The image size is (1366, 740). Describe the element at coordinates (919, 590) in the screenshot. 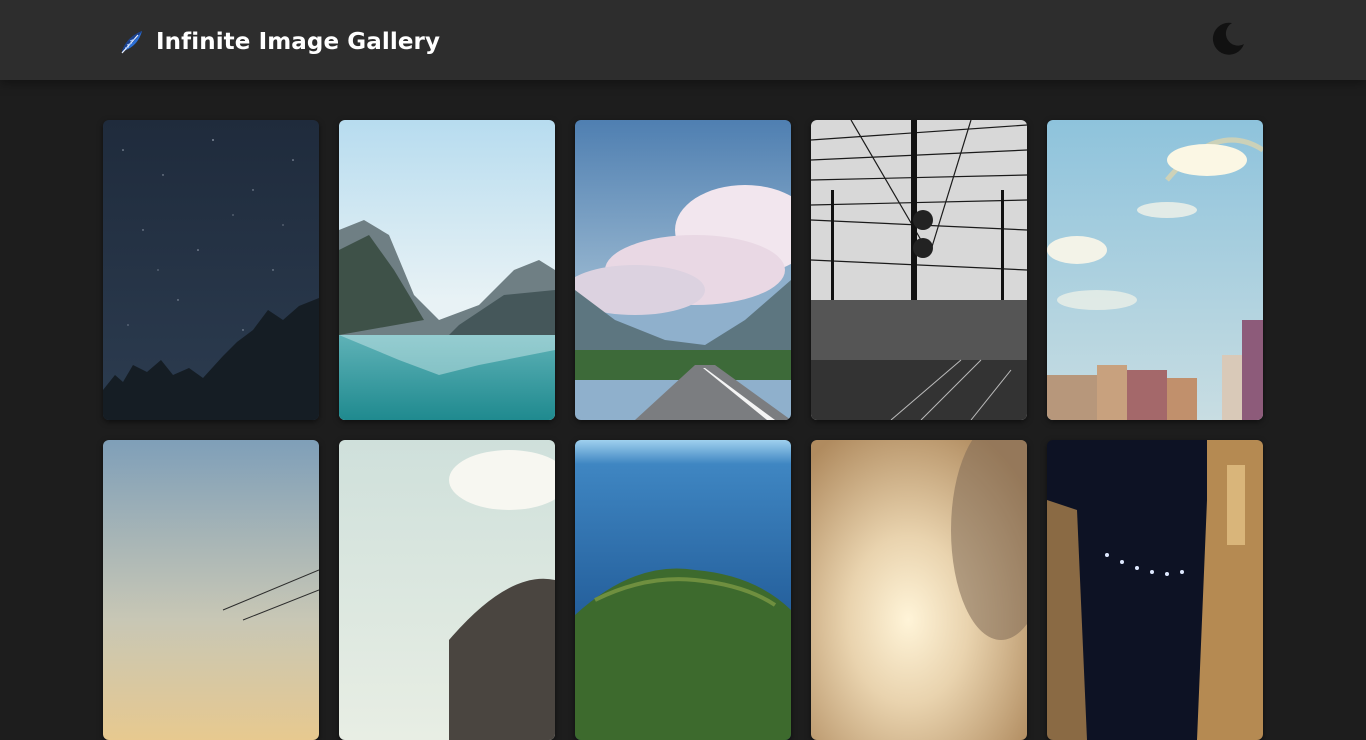

I see `gallery-image-sunlight-foliage` at that location.